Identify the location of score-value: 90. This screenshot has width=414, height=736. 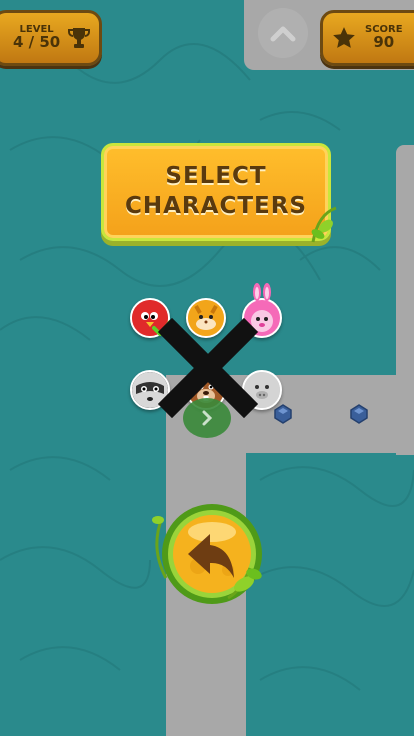
(384, 42).